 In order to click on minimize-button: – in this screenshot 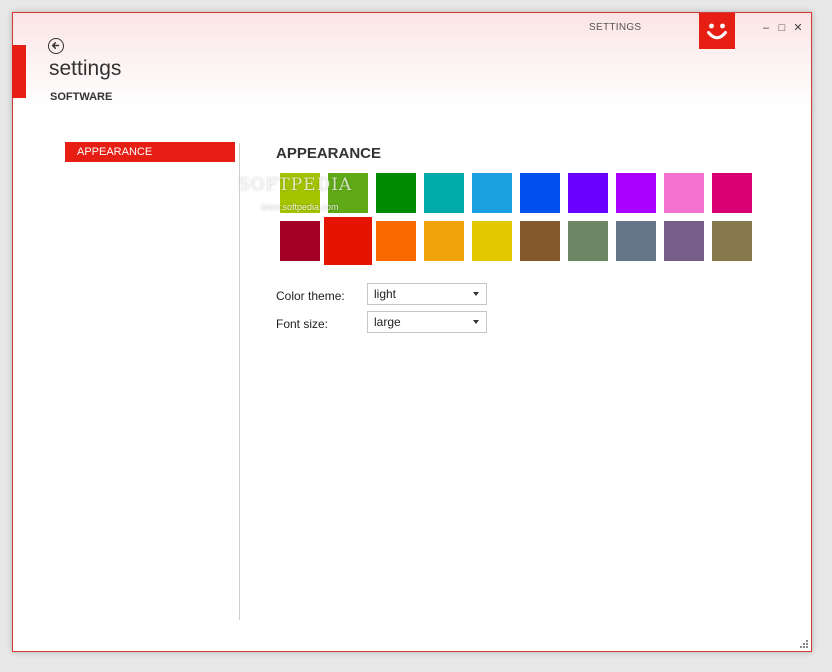, I will do `click(766, 28)`.